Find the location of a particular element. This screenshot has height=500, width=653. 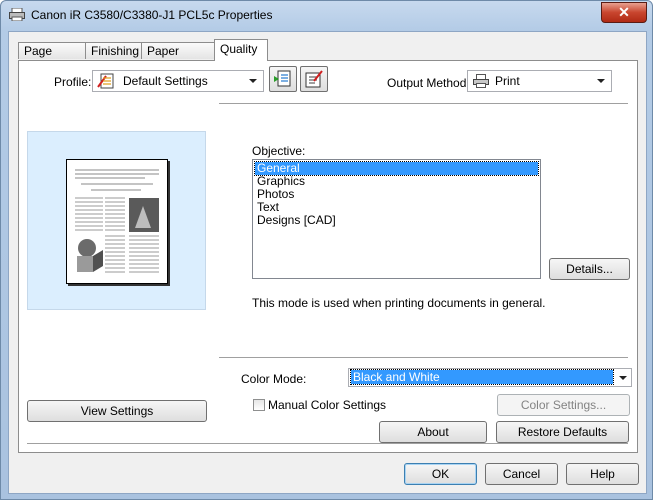

color-mode-label: Color Mode: is located at coordinates (274, 379).